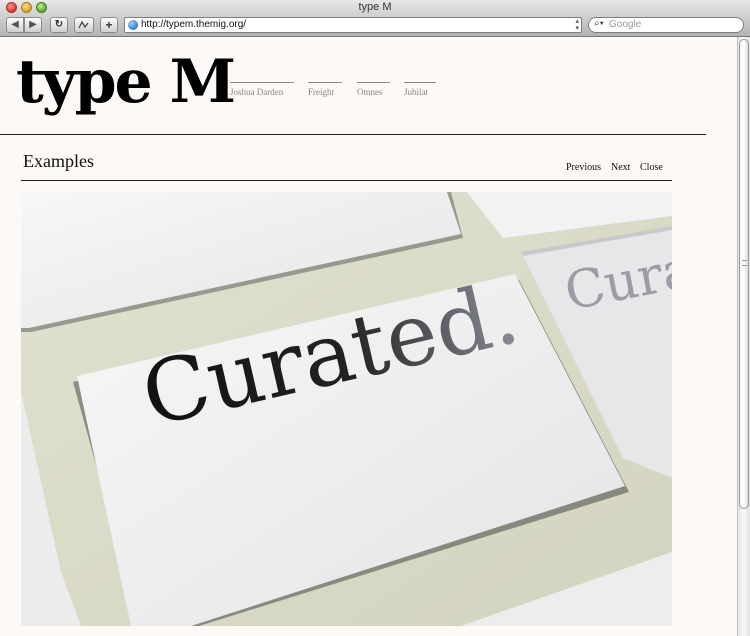 This screenshot has width=750, height=636. What do you see at coordinates (420, 89) in the screenshot?
I see `nav-jubilat: Jubilat` at bounding box center [420, 89].